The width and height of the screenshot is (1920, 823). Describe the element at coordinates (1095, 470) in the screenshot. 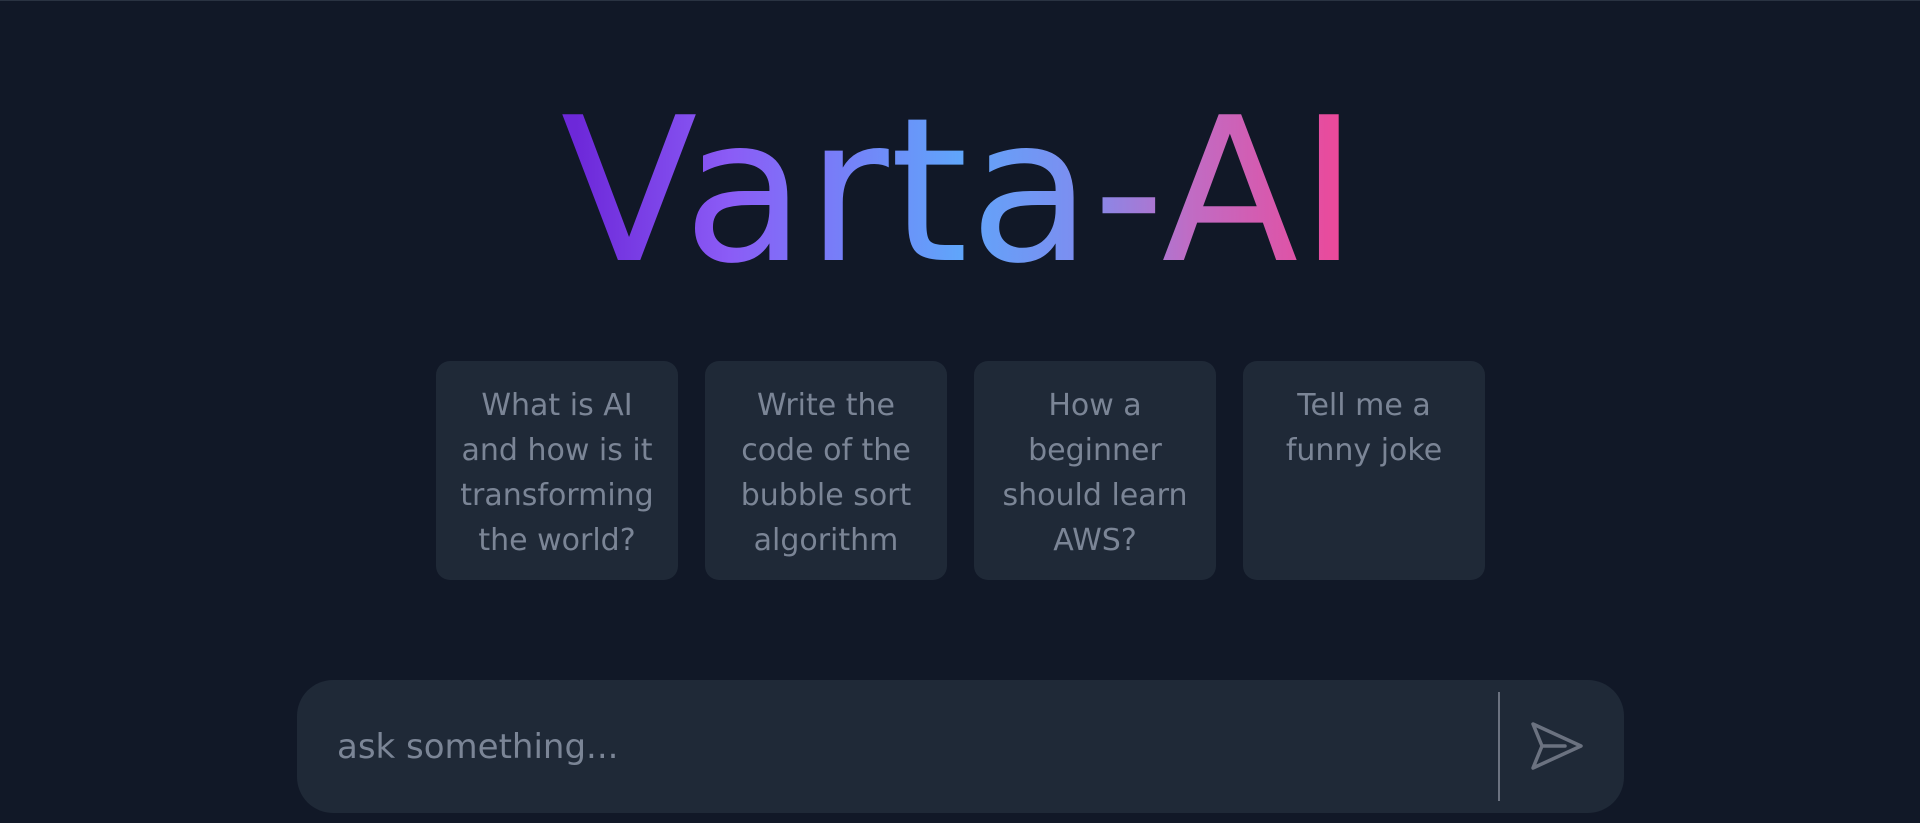

I see `suggestion-card-aws: How a beginner should learn AWS?` at that location.